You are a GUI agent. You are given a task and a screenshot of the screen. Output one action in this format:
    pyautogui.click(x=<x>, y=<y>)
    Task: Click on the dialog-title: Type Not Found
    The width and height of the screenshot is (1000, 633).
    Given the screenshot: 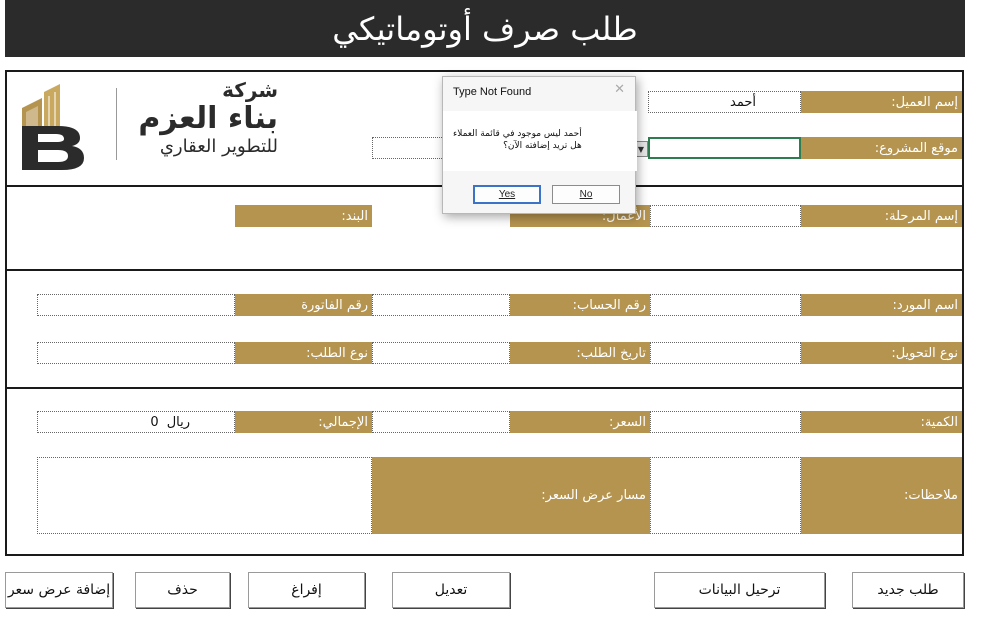 What is the action you would take?
    pyautogui.click(x=492, y=92)
    